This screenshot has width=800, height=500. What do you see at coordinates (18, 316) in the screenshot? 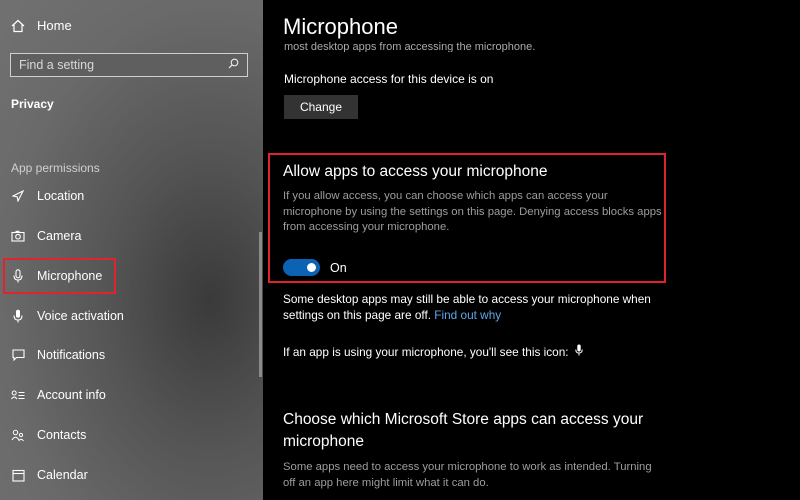
I see `voice-activation-icon` at bounding box center [18, 316].